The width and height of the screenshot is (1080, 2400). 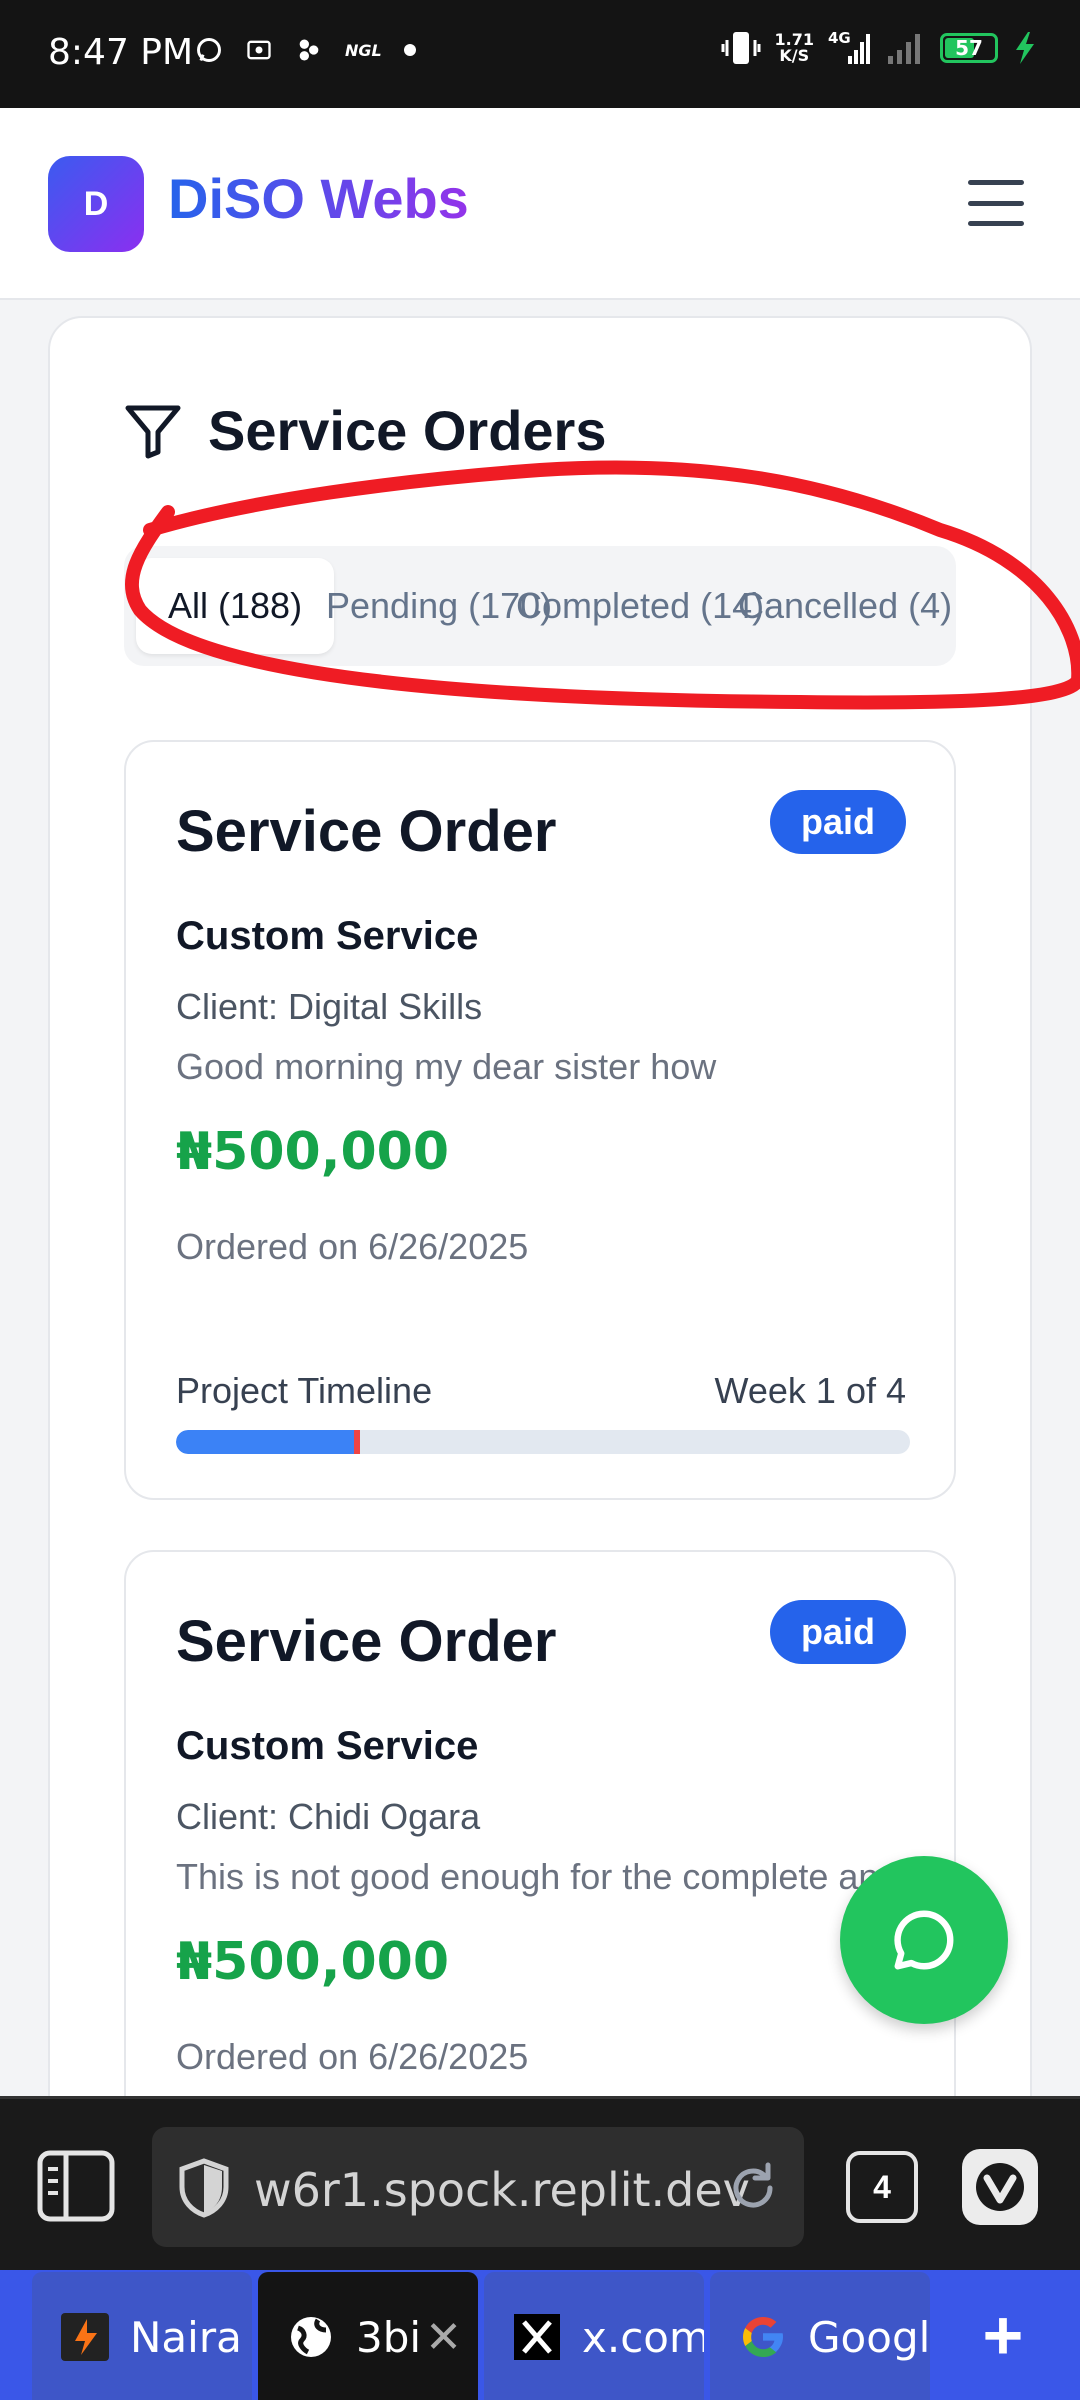 What do you see at coordinates (85, 2337) in the screenshot?
I see `app-icon` at bounding box center [85, 2337].